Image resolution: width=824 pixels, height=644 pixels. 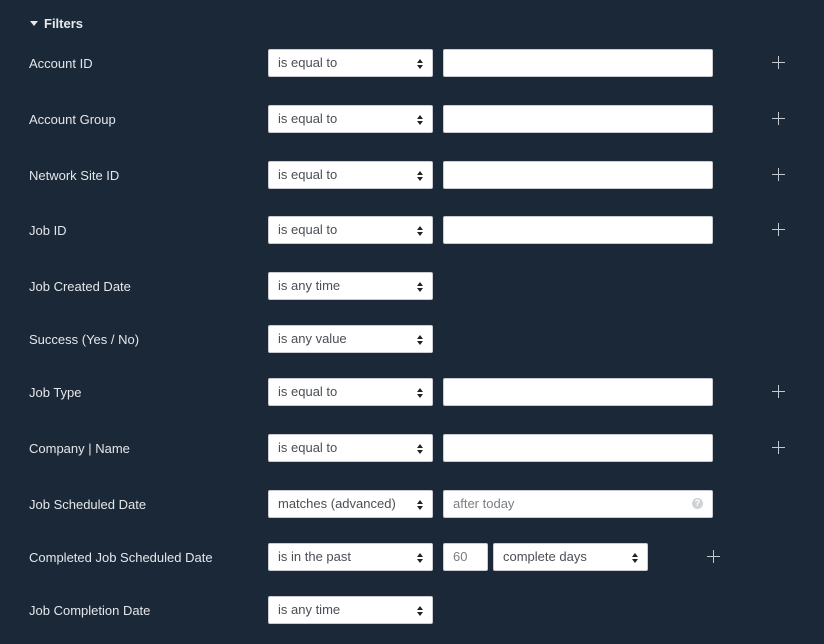 I want to click on caret-down-icon, so click(x=34, y=23).